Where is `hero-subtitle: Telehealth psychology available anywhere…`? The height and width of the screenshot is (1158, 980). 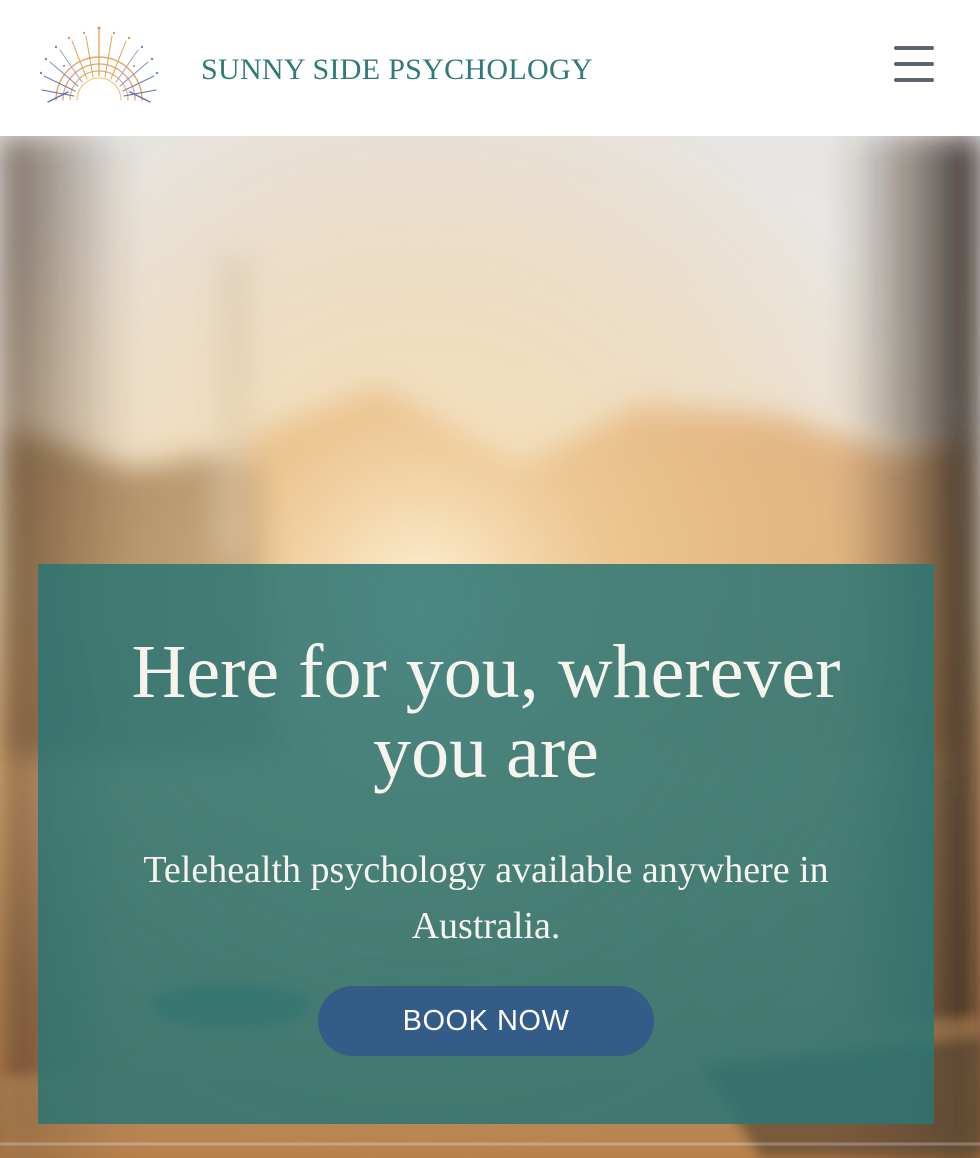
hero-subtitle: Telehealth psychology available anywhere… is located at coordinates (486, 898).